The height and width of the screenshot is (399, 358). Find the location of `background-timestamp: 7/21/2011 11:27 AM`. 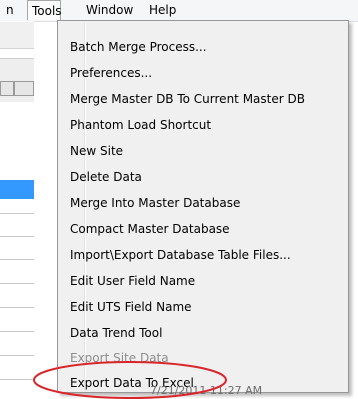

background-timestamp: 7/21/2011 11:27 AM is located at coordinates (206, 390).